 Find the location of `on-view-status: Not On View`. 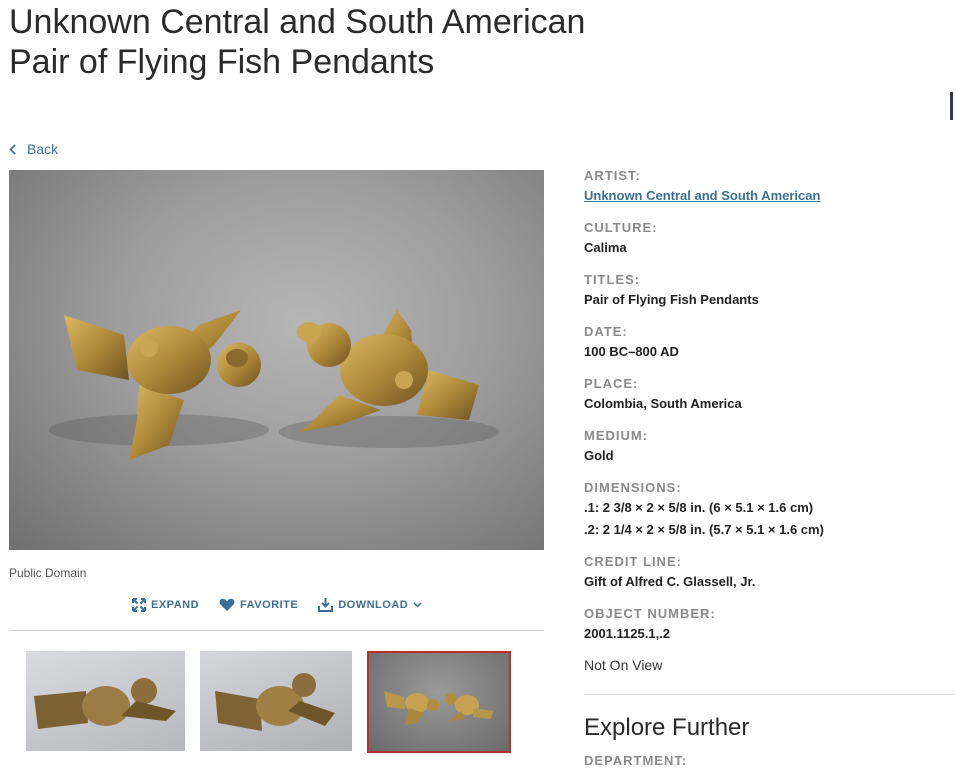

on-view-status: Not On View is located at coordinates (623, 665).